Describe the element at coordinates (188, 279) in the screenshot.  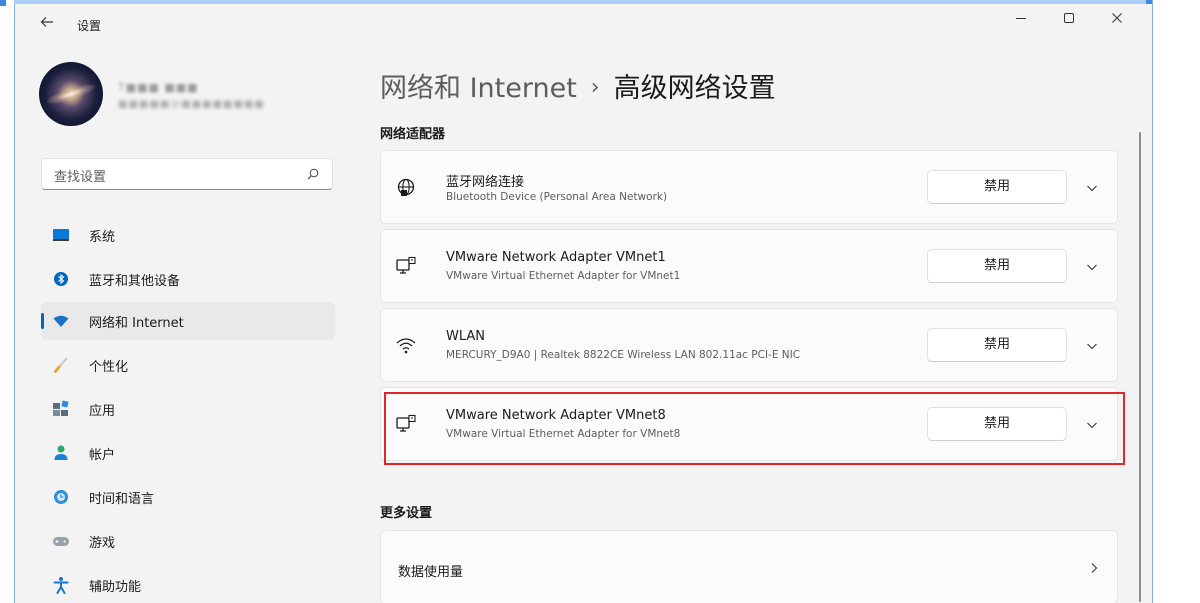
I see `sidebar-item-bluetooth: 蓝牙和其他设备` at that location.